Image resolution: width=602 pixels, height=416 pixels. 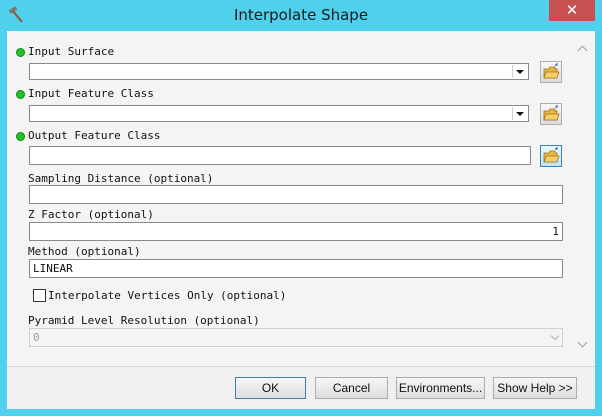 I want to click on title-bar: Interpolate Shape ✕, so click(x=301, y=15).